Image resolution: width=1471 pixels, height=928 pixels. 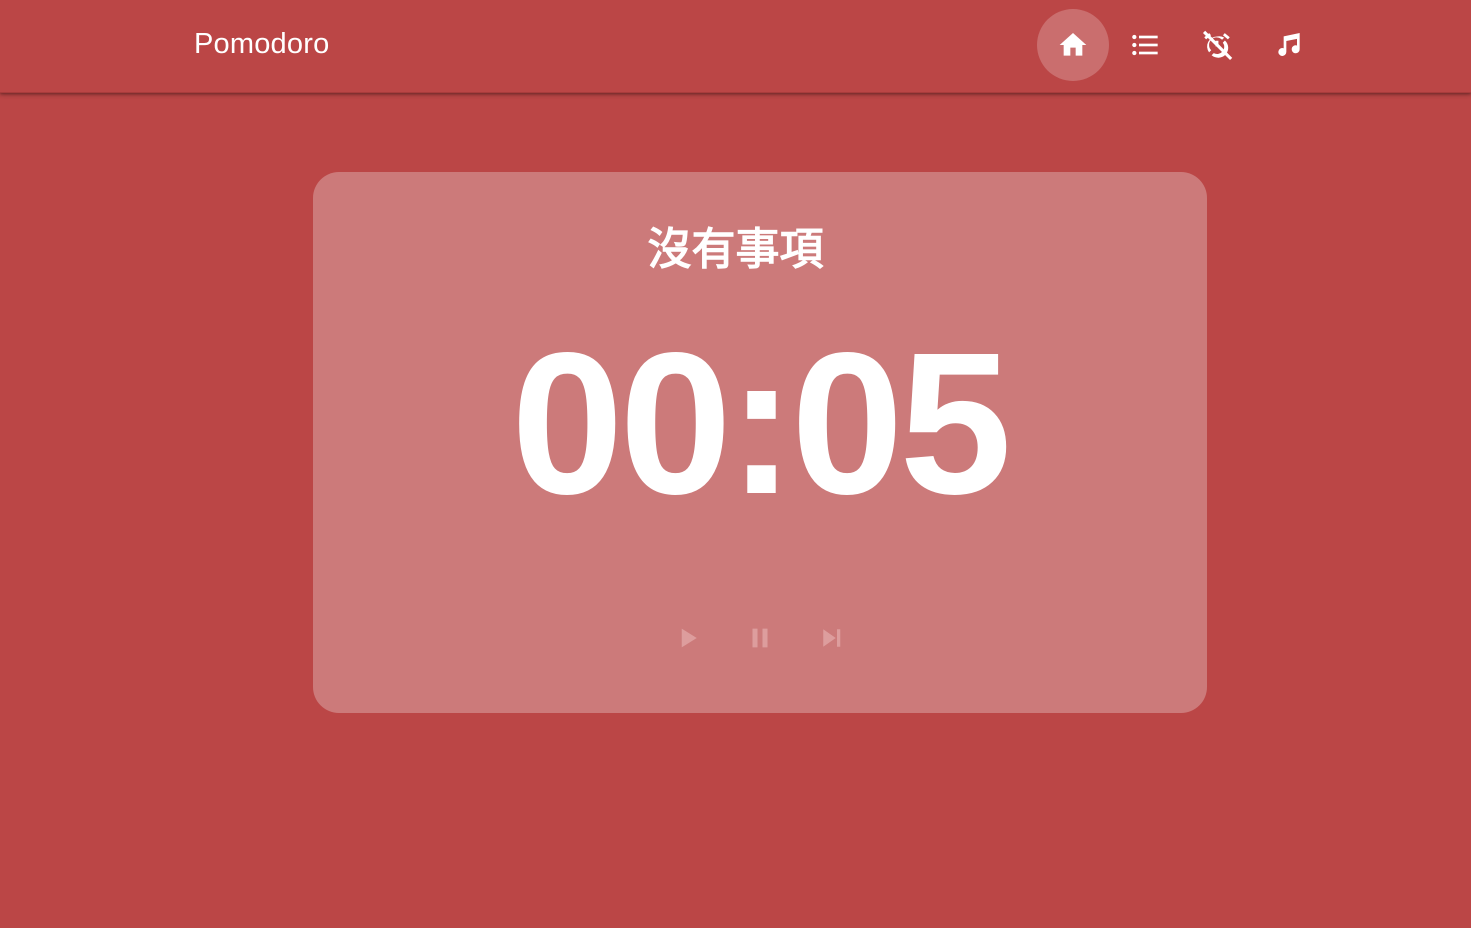 I want to click on skip-button, so click(x=832, y=640).